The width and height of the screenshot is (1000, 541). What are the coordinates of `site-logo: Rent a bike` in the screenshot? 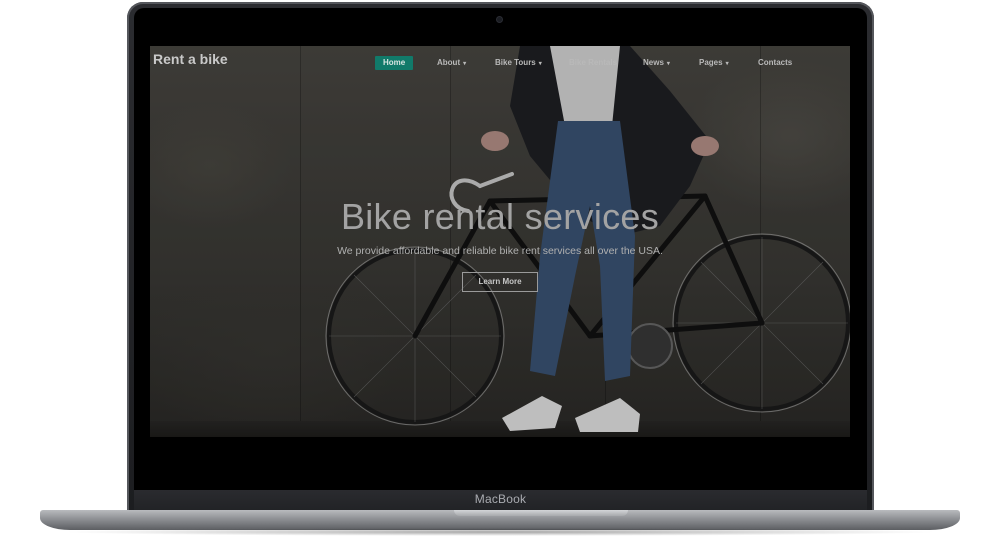 It's located at (190, 59).